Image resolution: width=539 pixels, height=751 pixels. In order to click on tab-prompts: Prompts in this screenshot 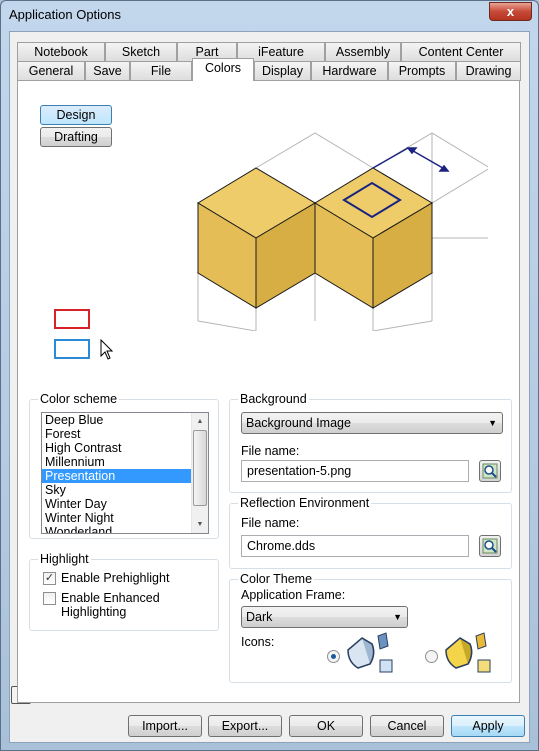, I will do `click(422, 71)`.